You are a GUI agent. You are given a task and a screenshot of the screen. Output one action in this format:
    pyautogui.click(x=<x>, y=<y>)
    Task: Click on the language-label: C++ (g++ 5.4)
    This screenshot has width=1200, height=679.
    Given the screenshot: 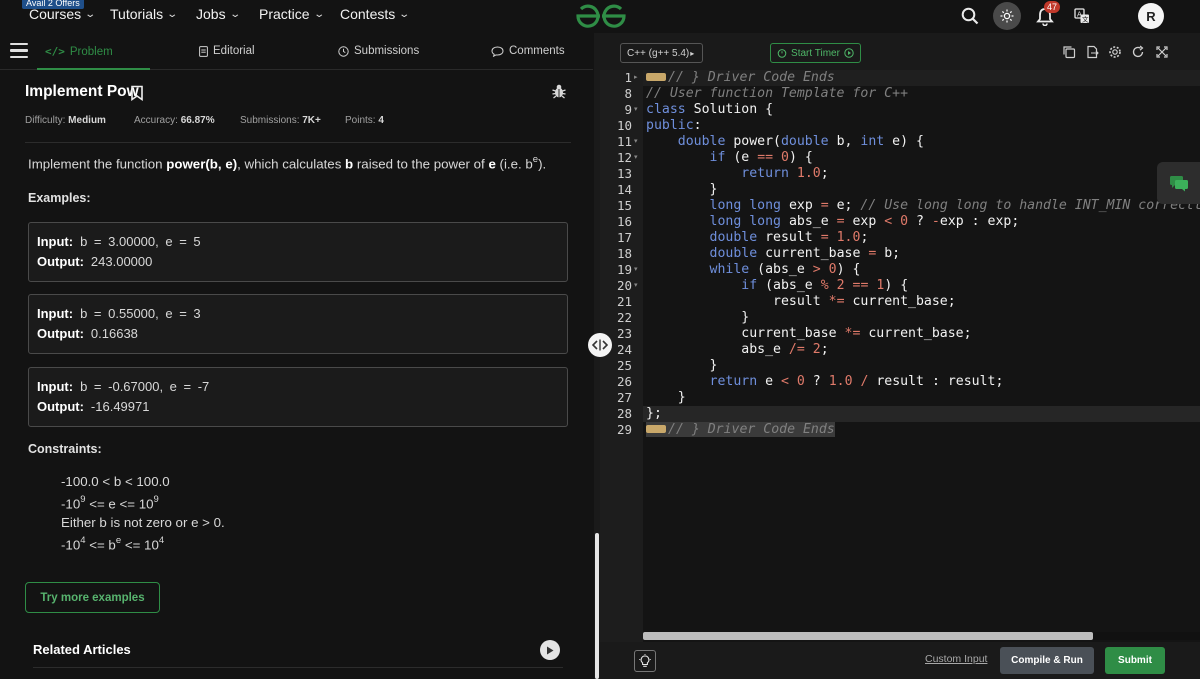 What is the action you would take?
    pyautogui.click(x=658, y=53)
    